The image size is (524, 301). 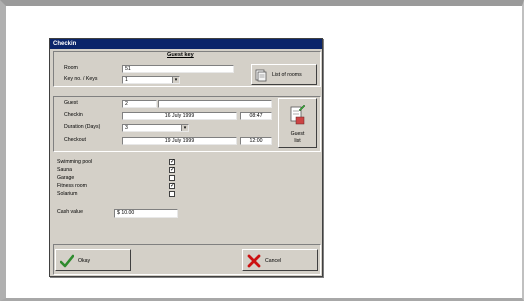 What do you see at coordinates (298, 114) in the screenshot?
I see `guest-list-icon` at bounding box center [298, 114].